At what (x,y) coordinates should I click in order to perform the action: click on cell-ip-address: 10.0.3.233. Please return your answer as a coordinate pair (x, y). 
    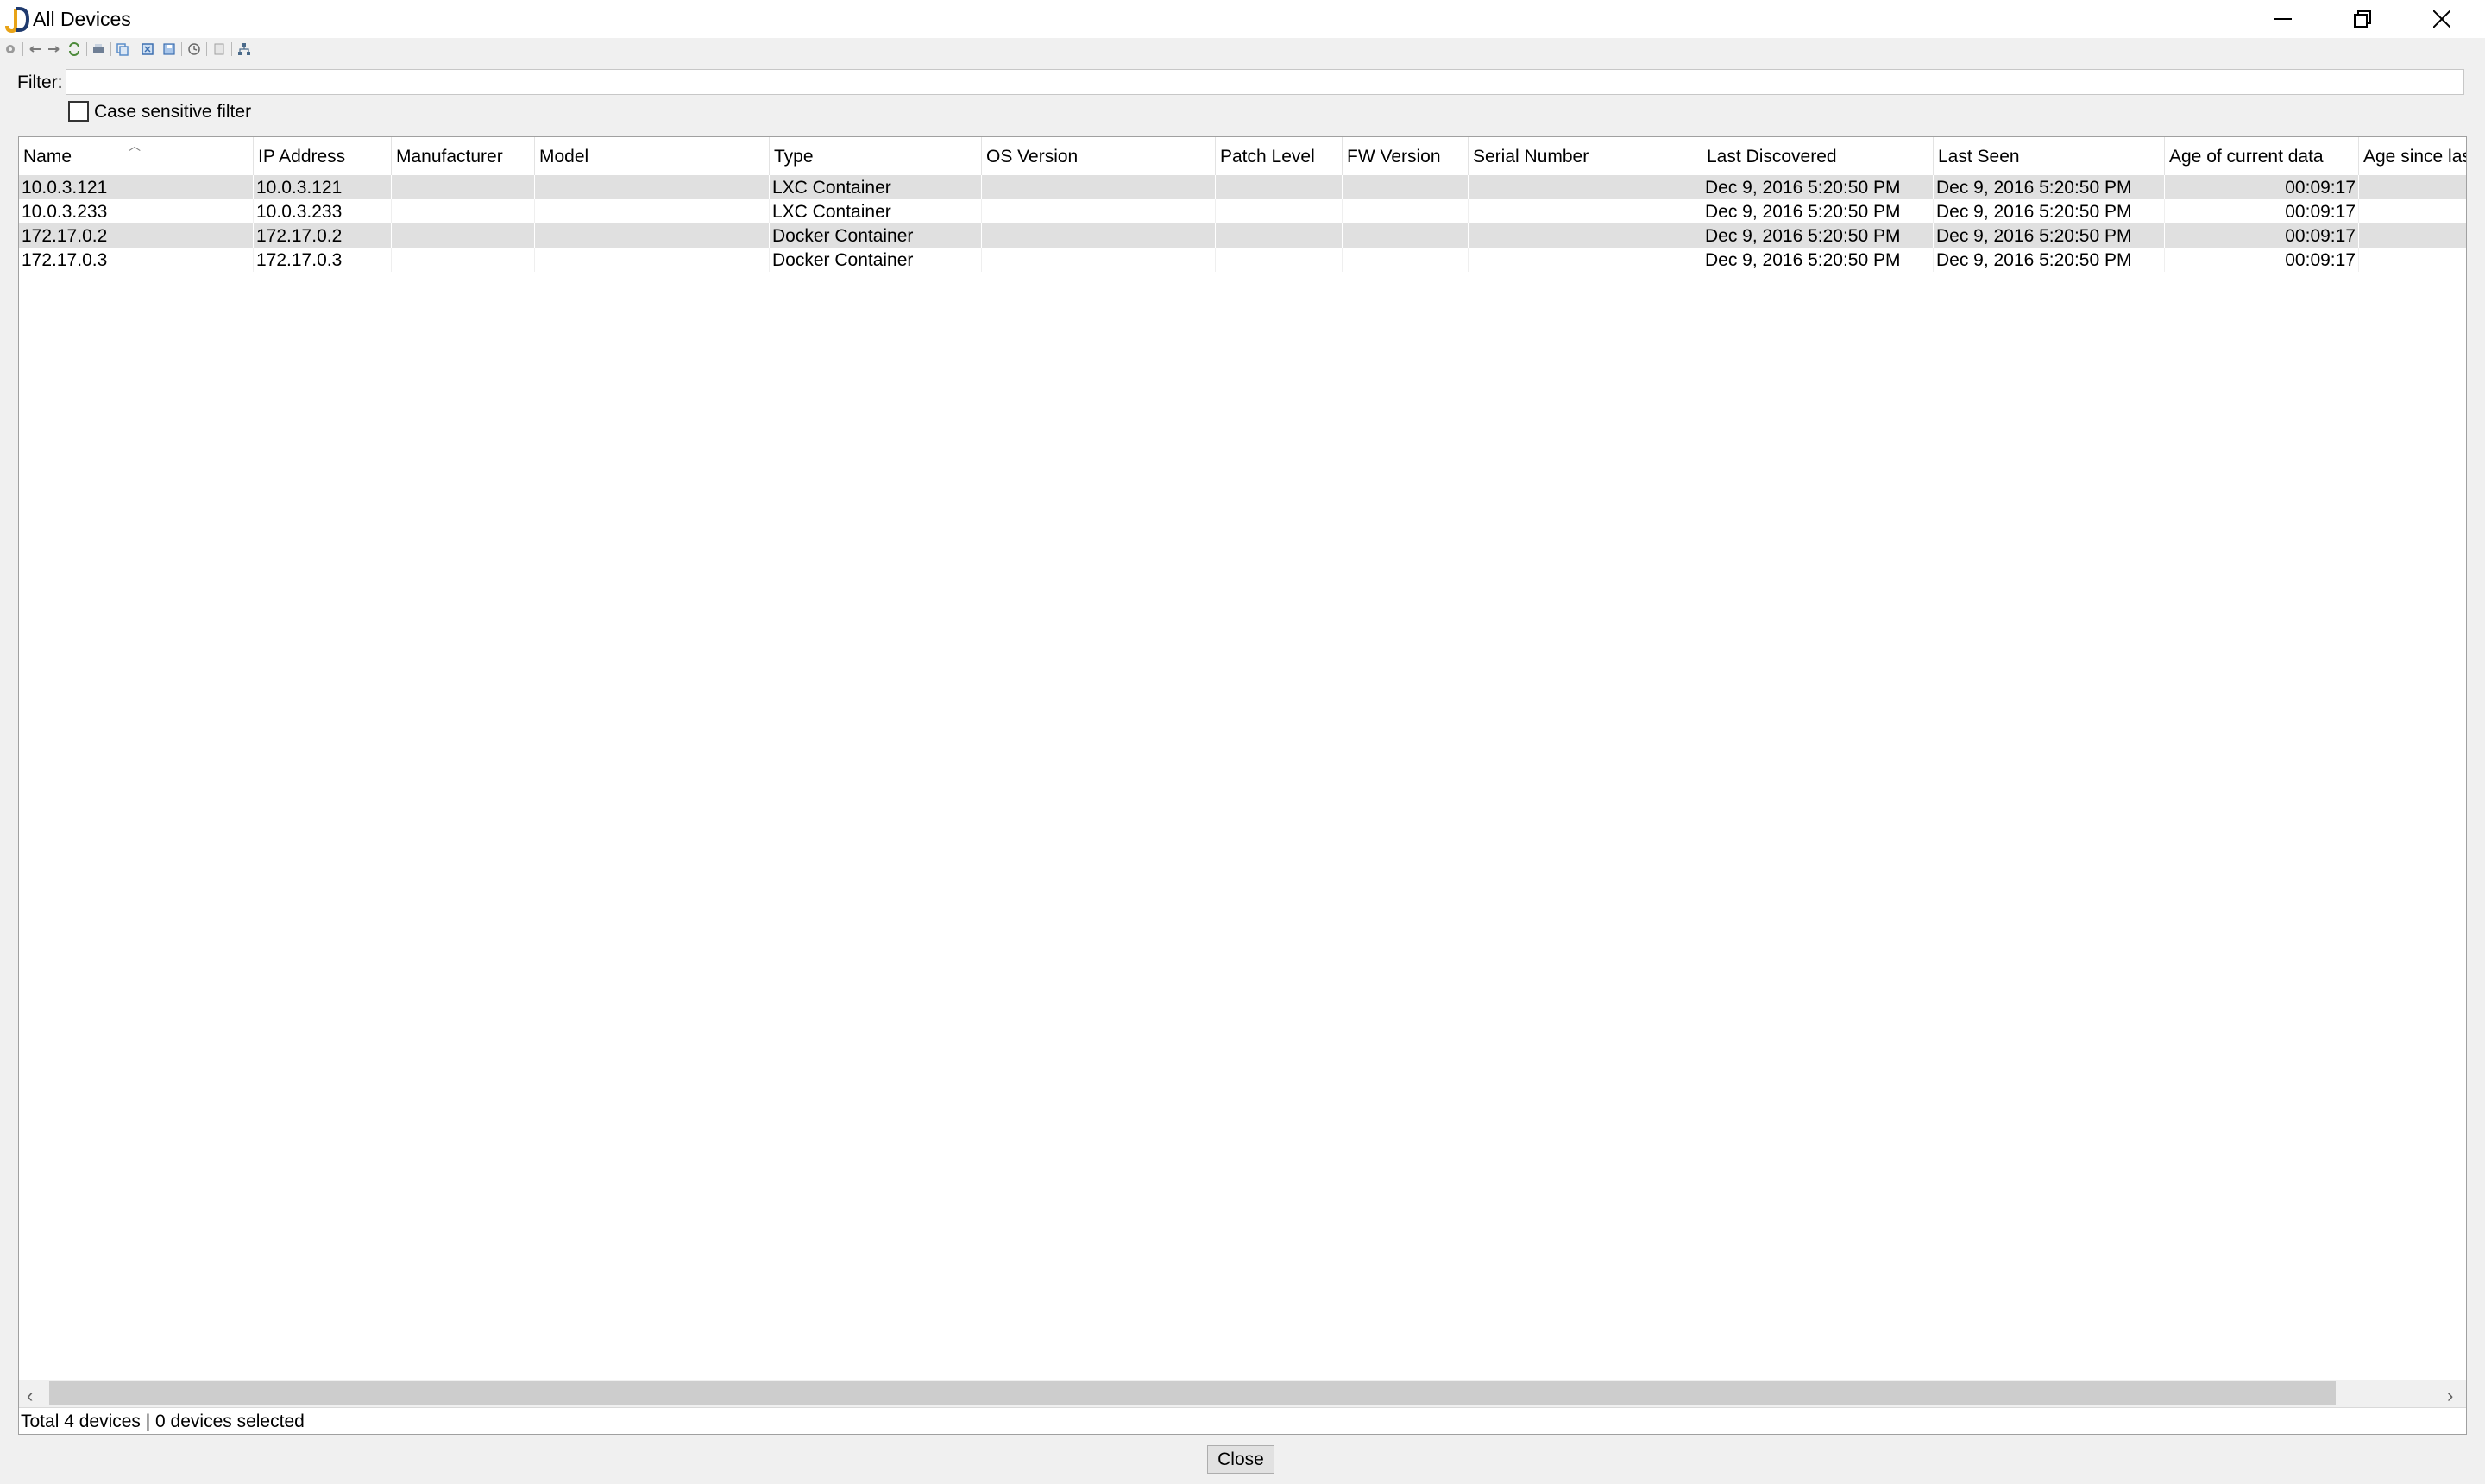
    Looking at the image, I should click on (323, 211).